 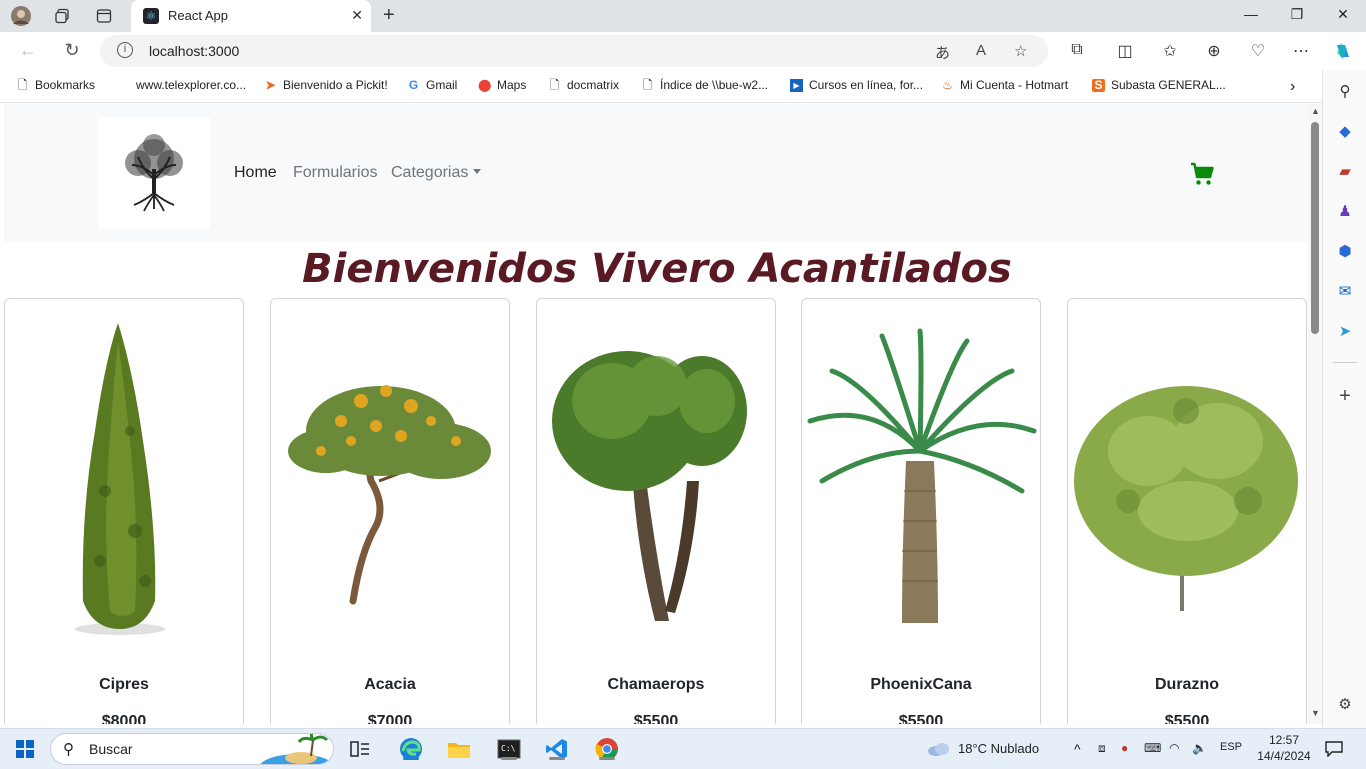 I want to click on terminal-icon: C:\, so click(x=509, y=749).